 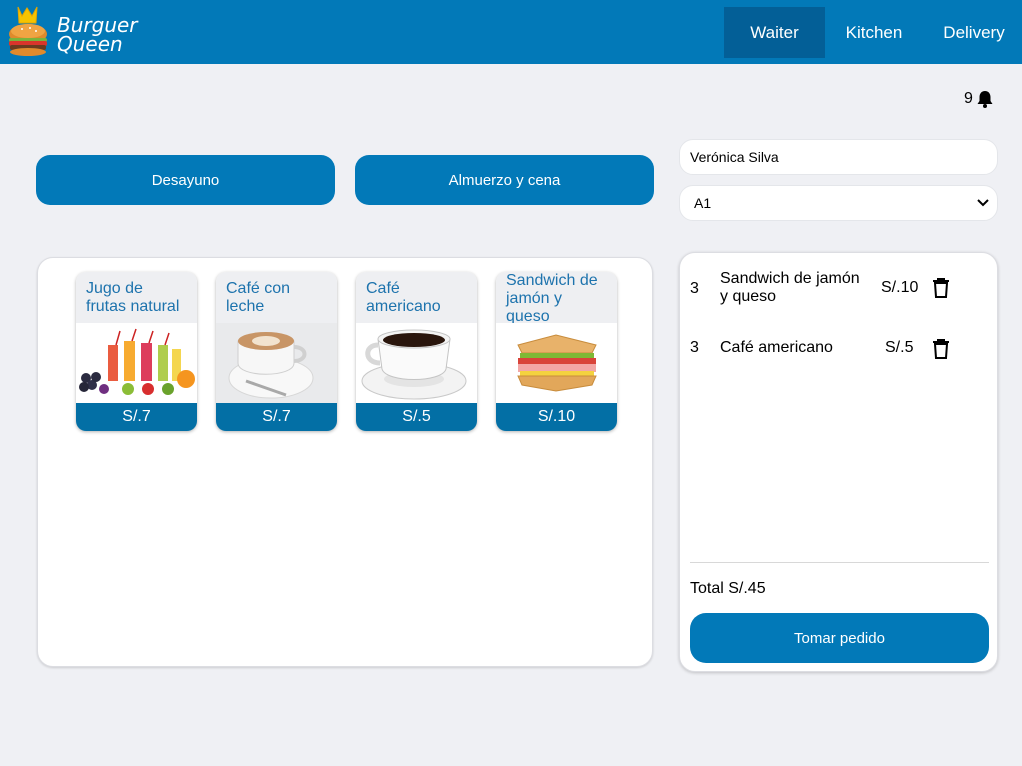 What do you see at coordinates (790, 287) in the screenshot?
I see `order-item-name: Sandwich de jamón y queso` at bounding box center [790, 287].